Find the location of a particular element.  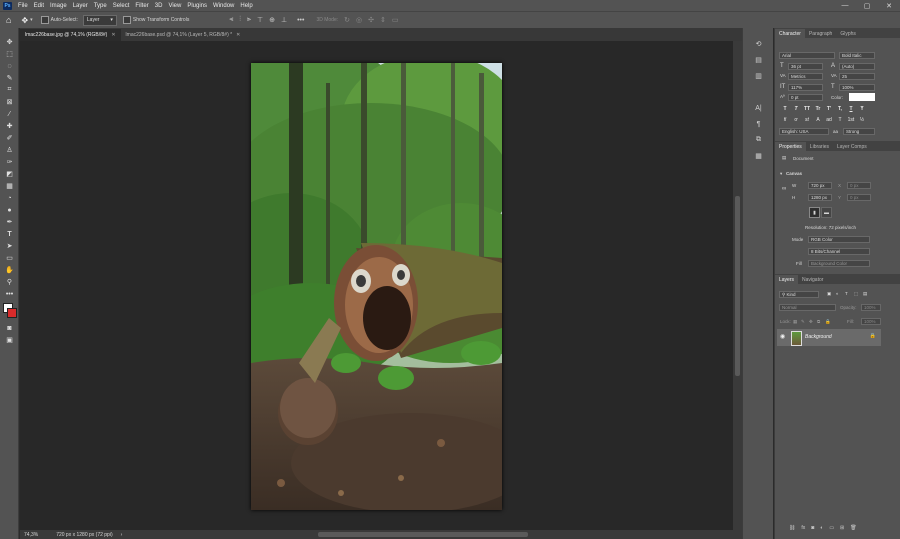

menu-view: View is located at coordinates (174, 6).